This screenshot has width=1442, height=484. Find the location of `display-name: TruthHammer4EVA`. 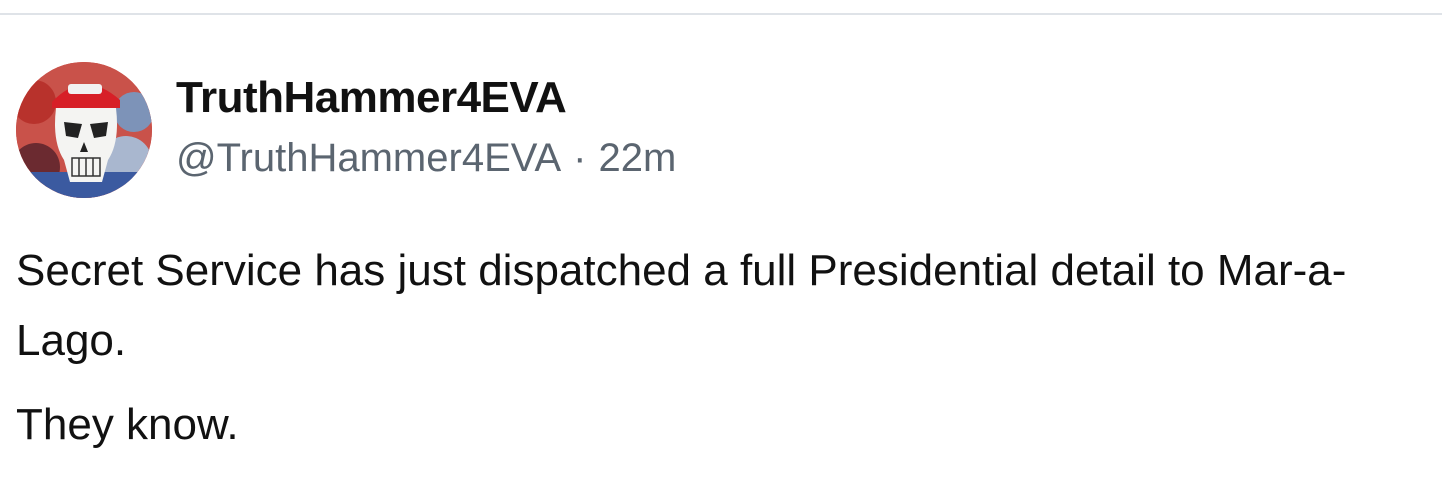

display-name: TruthHammer4EVA is located at coordinates (371, 98).